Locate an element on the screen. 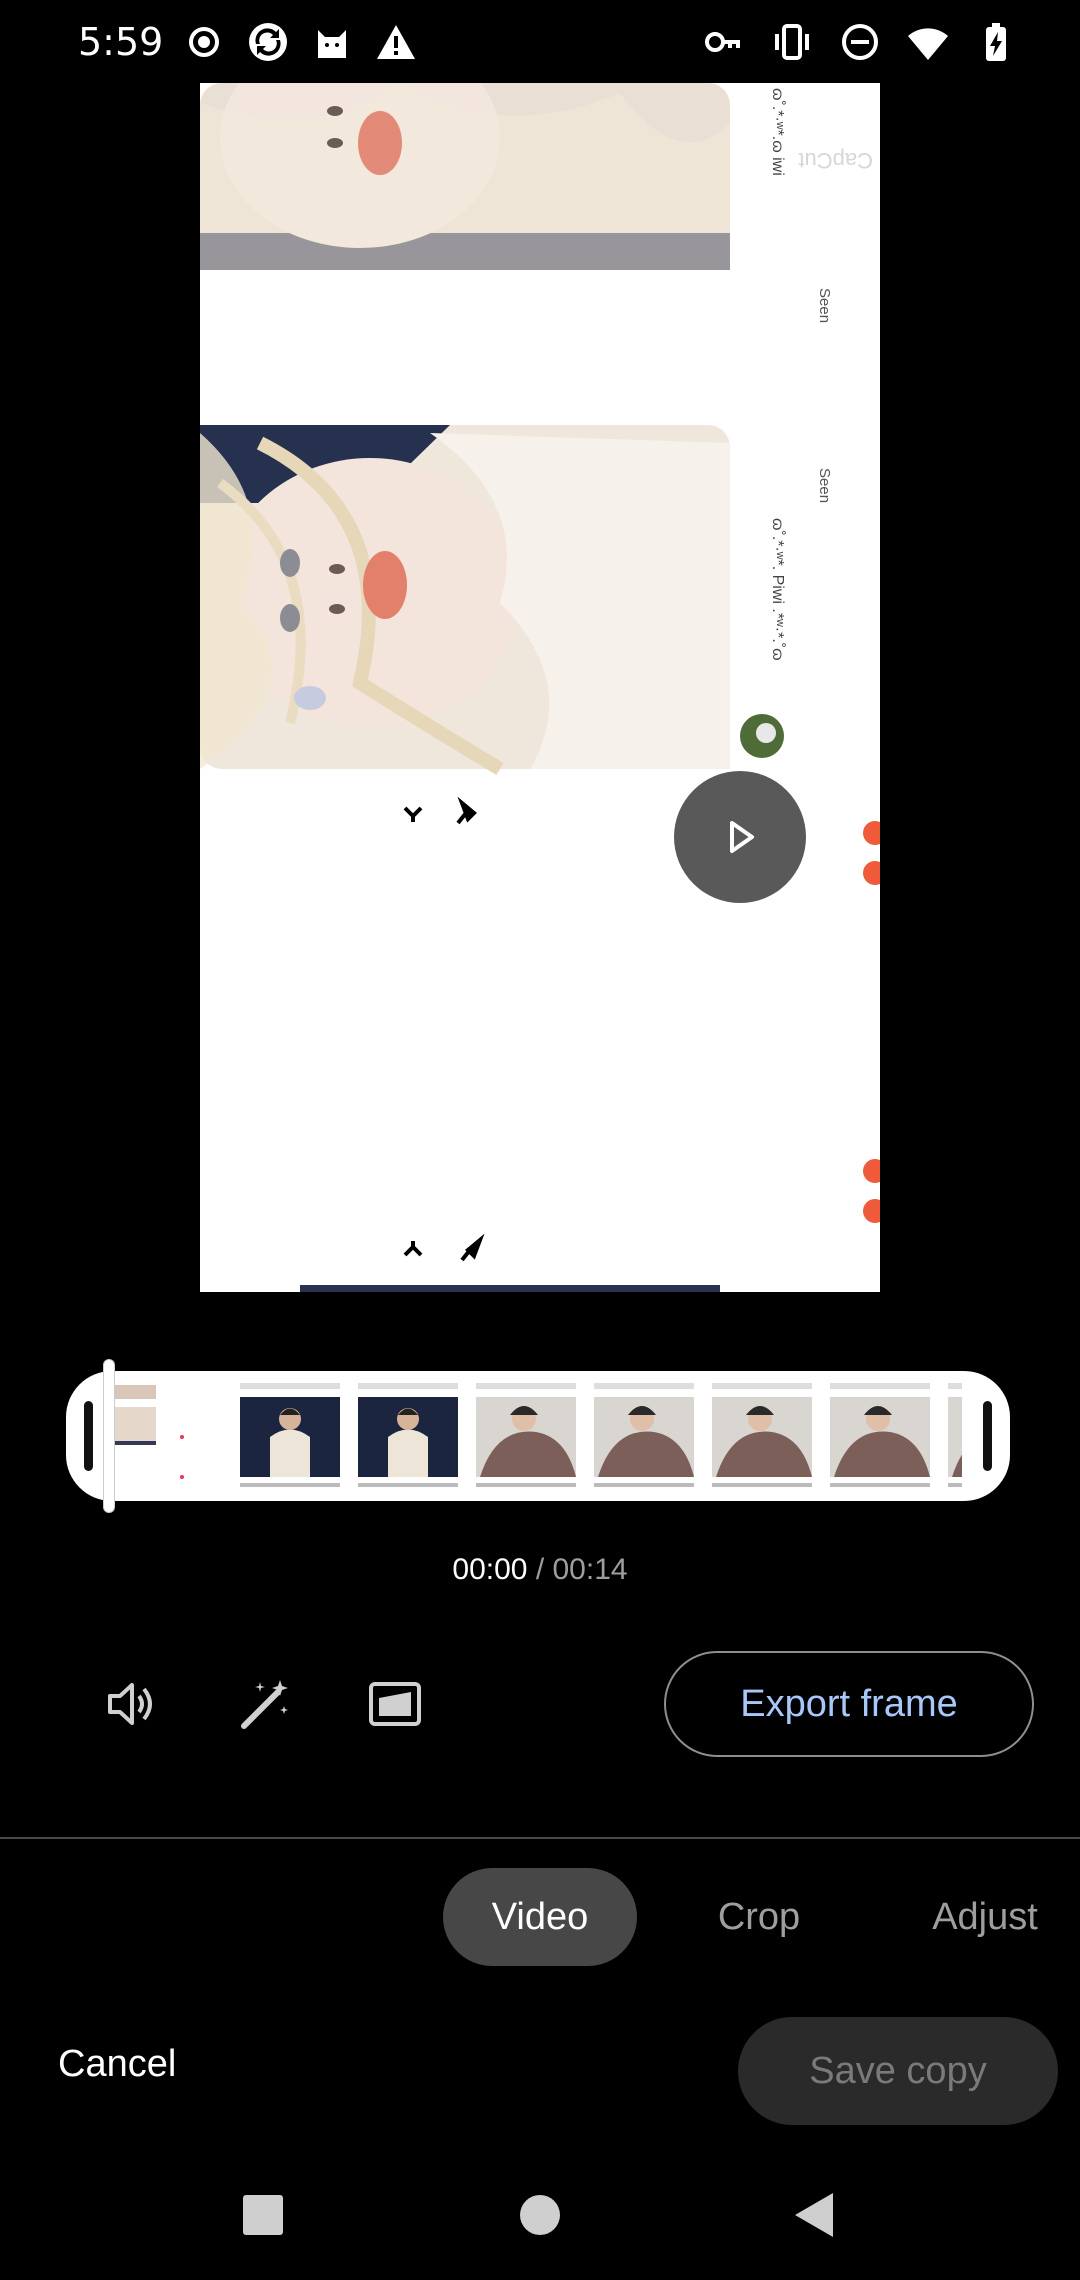  save-copy-button: Save copy is located at coordinates (898, 2071).